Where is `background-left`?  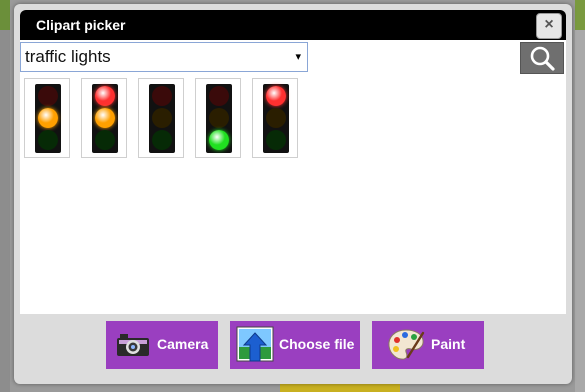 background-left is located at coordinates (5, 196).